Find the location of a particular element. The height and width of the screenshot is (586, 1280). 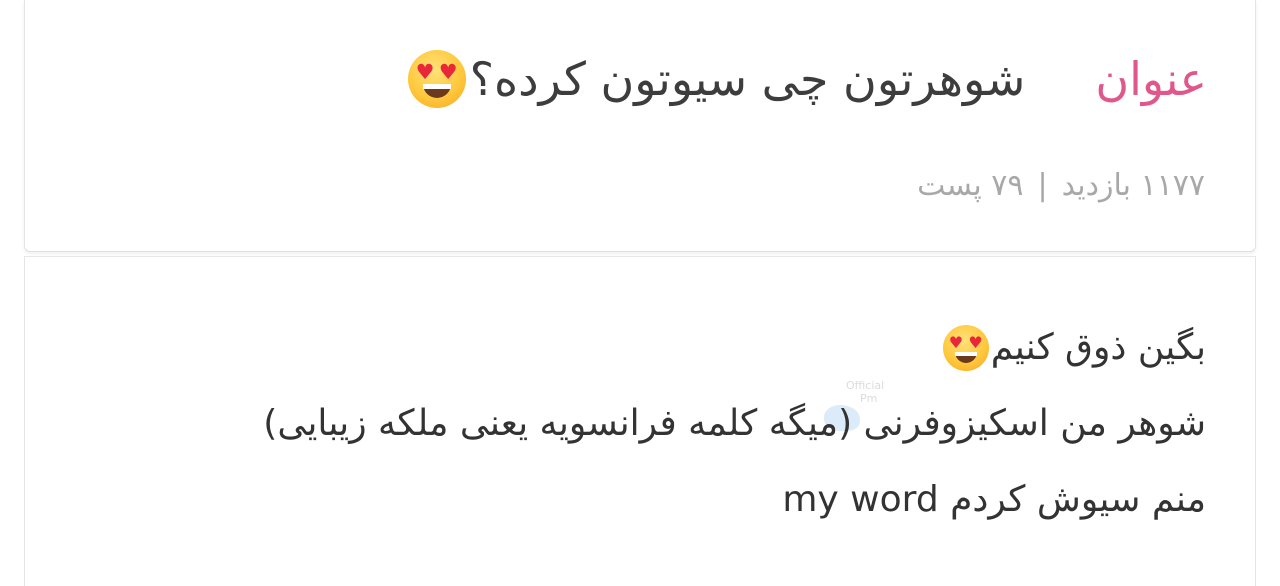

post-count: ۷۹ پست is located at coordinates (970, 185).